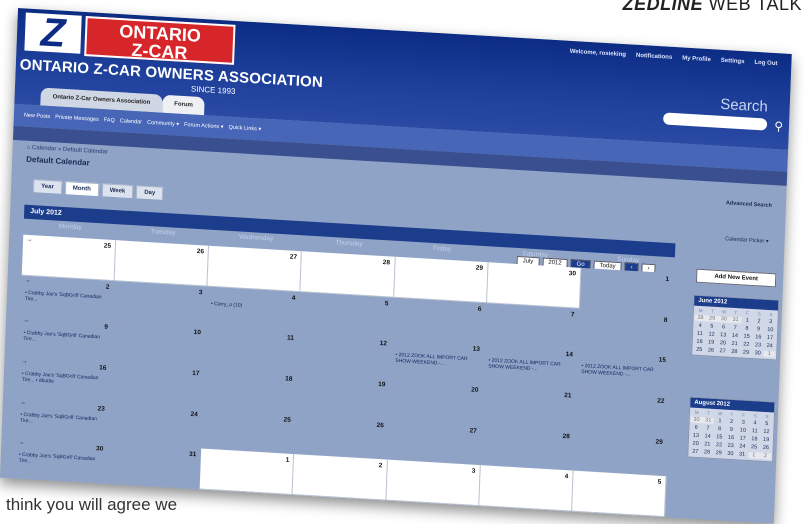  Describe the element at coordinates (753, 455) in the screenshot. I see `mini-day: 1` at that location.